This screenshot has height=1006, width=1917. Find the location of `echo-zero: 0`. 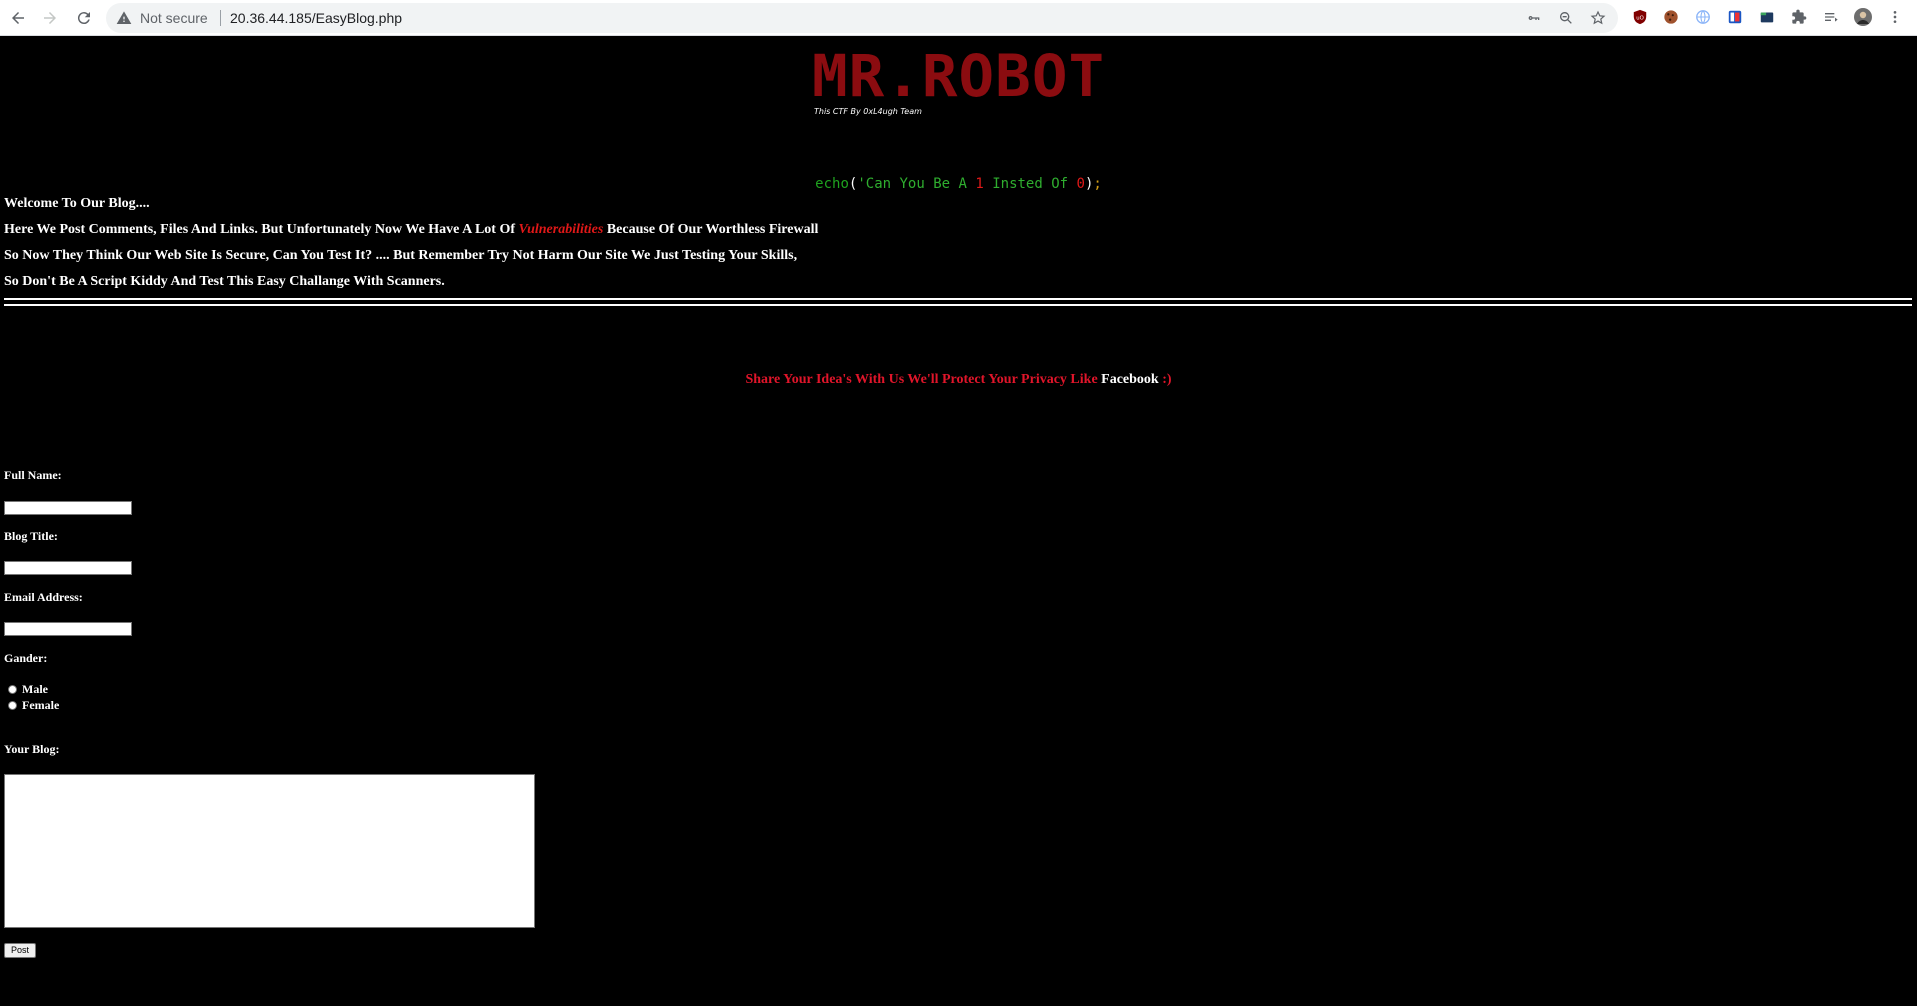

echo-zero: 0 is located at coordinates (1080, 184).